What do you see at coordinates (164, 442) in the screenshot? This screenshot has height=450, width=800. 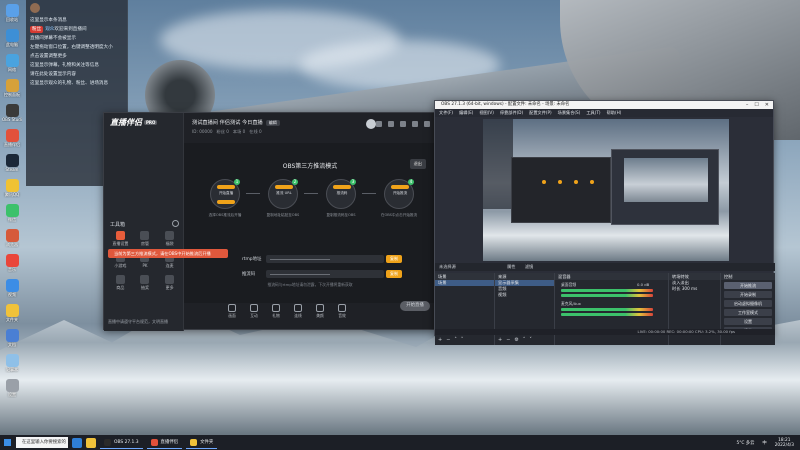 I see `taskbar-app: 直播伴侣` at bounding box center [164, 442].